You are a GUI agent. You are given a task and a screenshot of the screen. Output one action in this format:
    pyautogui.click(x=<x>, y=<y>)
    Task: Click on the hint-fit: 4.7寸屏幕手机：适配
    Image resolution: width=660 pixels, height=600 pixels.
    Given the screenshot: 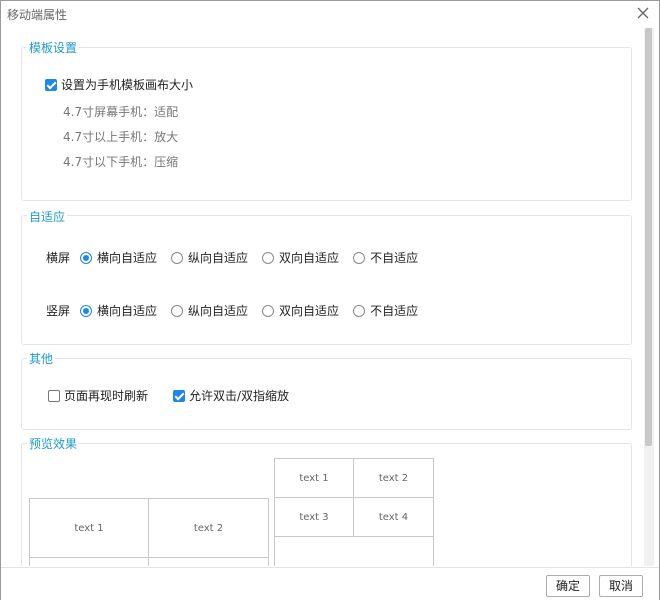 What is the action you would take?
    pyautogui.click(x=121, y=112)
    